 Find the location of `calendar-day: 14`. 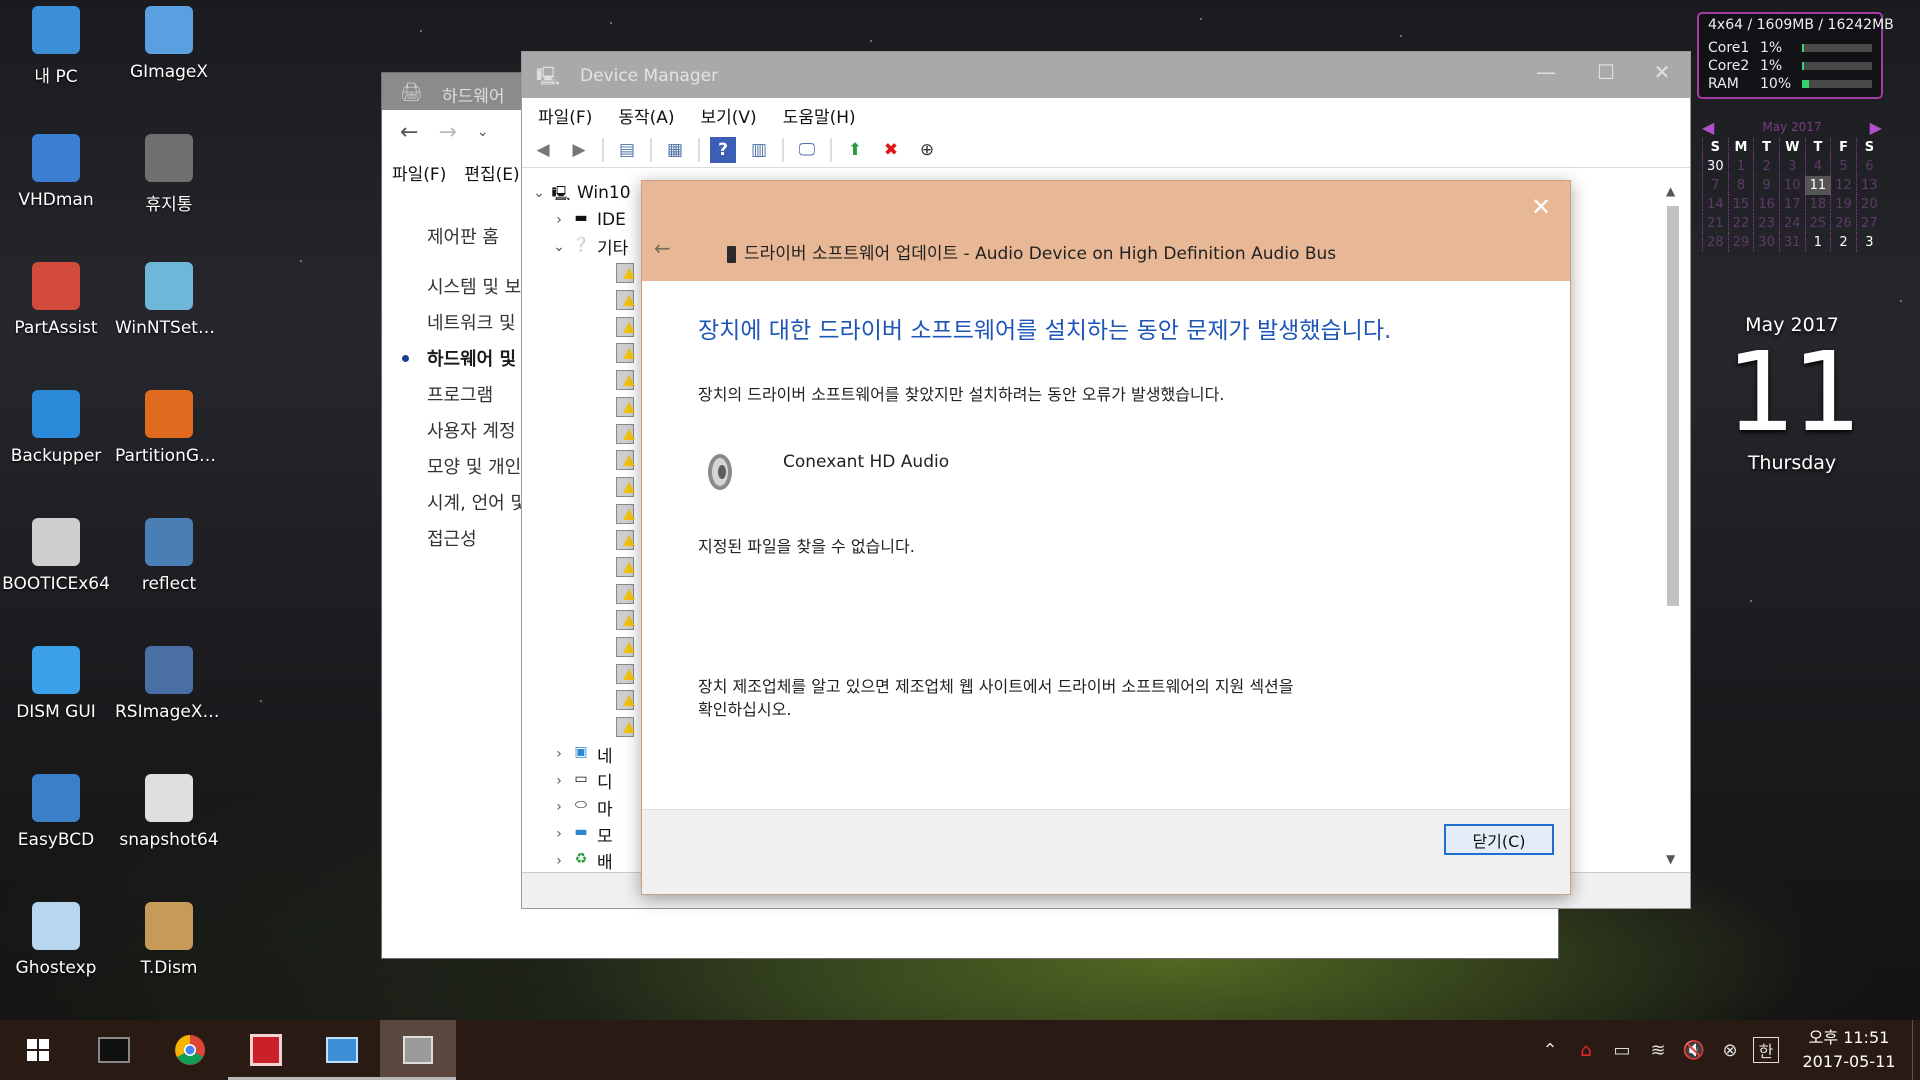

calendar-day: 14 is located at coordinates (1715, 204).